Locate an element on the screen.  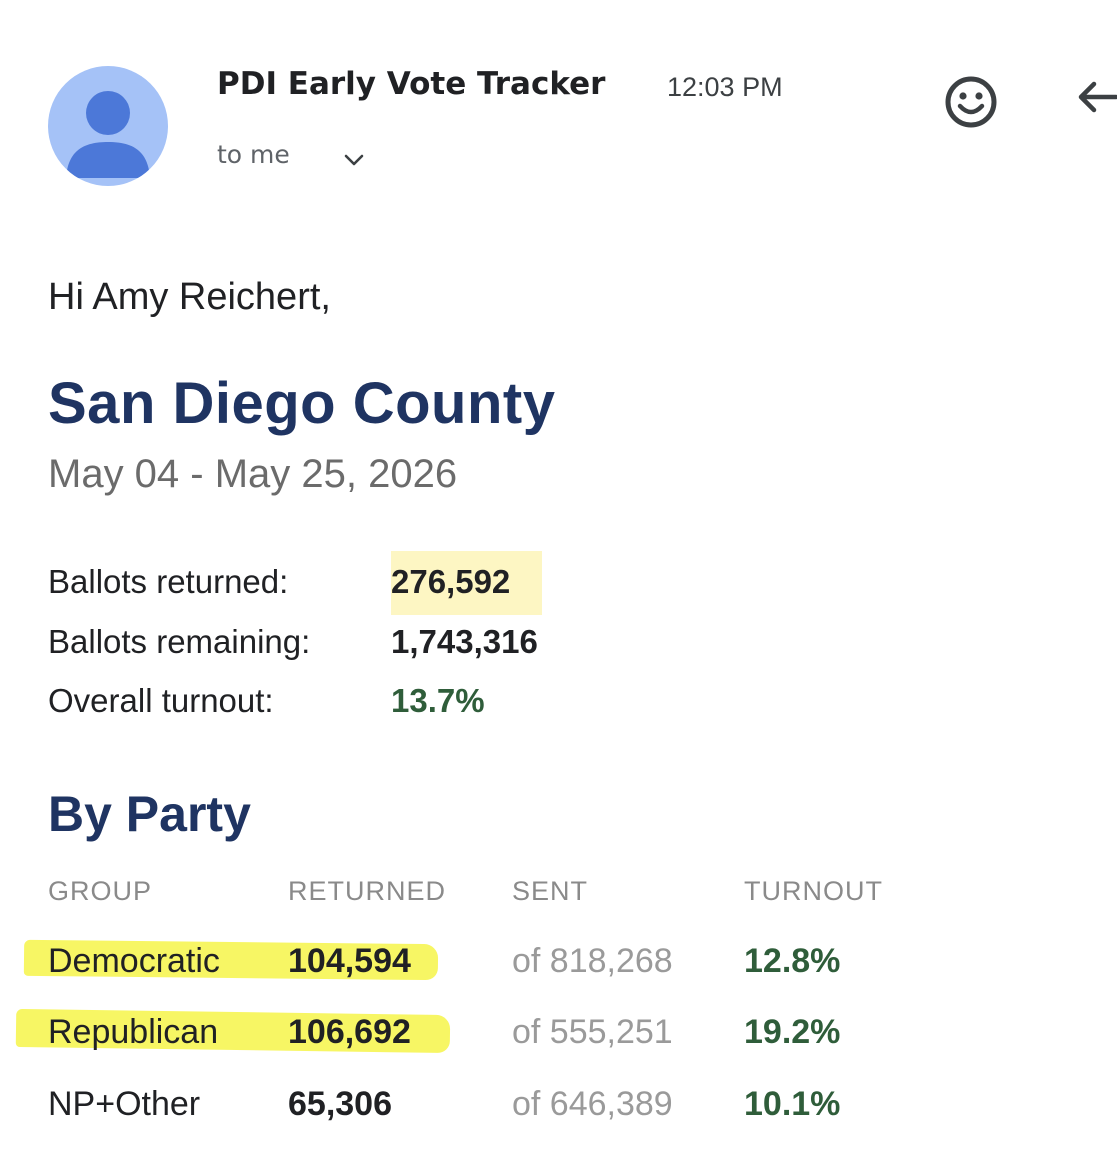
overall-turnout-value: 13.7% is located at coordinates (438, 700).